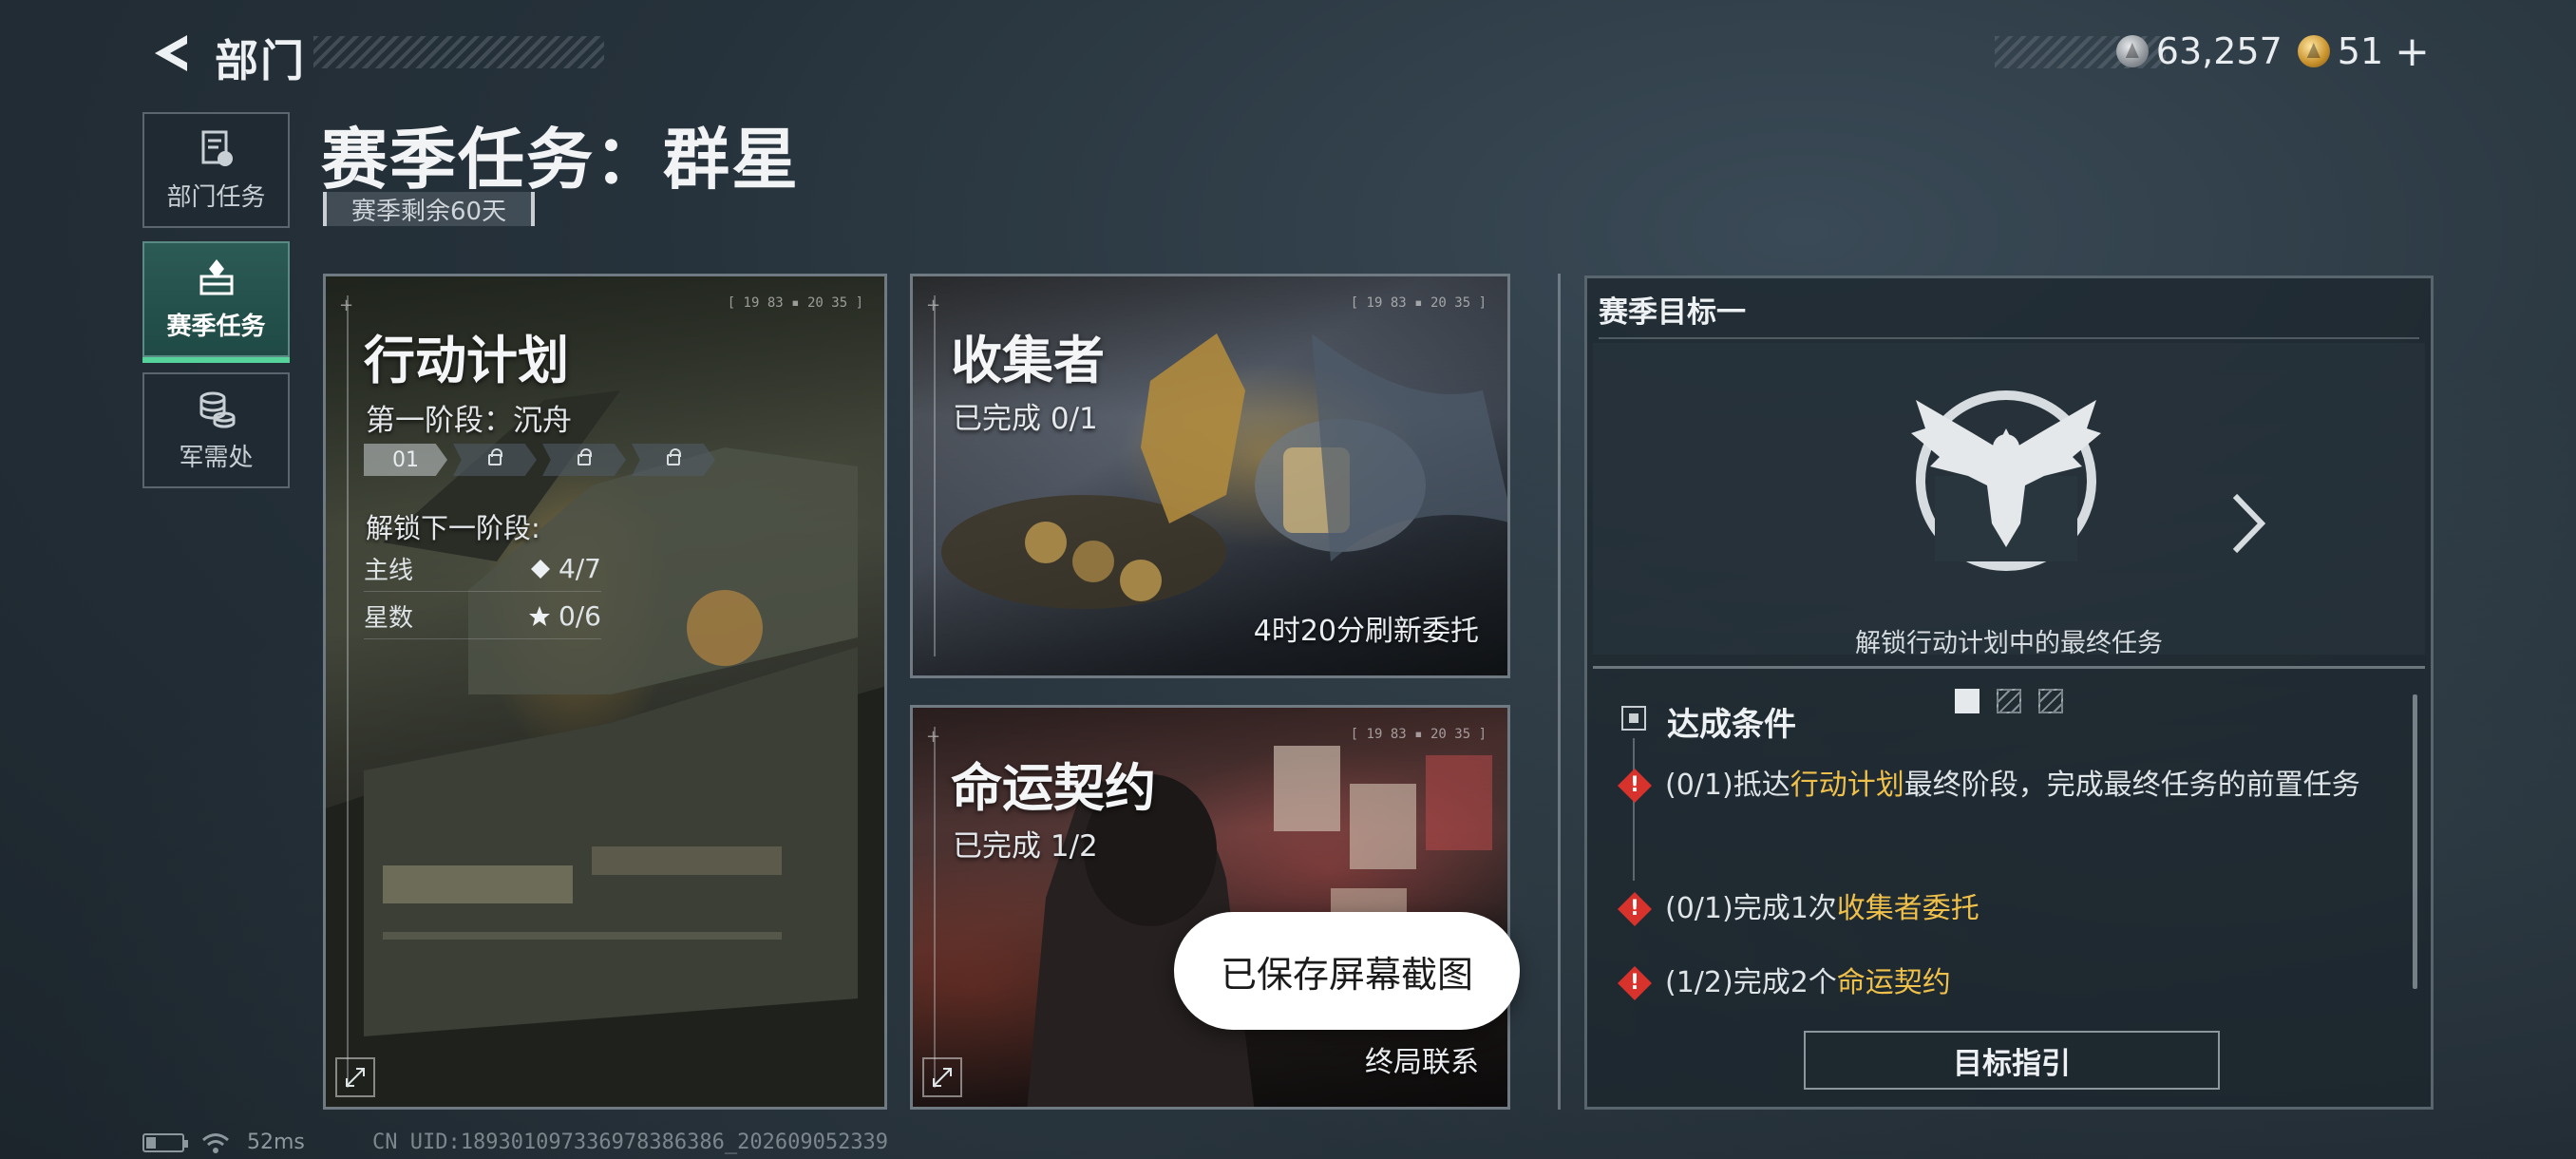 This screenshot has height=1159, width=2576. Describe the element at coordinates (1967, 701) in the screenshot. I see `page-dot-active` at that location.